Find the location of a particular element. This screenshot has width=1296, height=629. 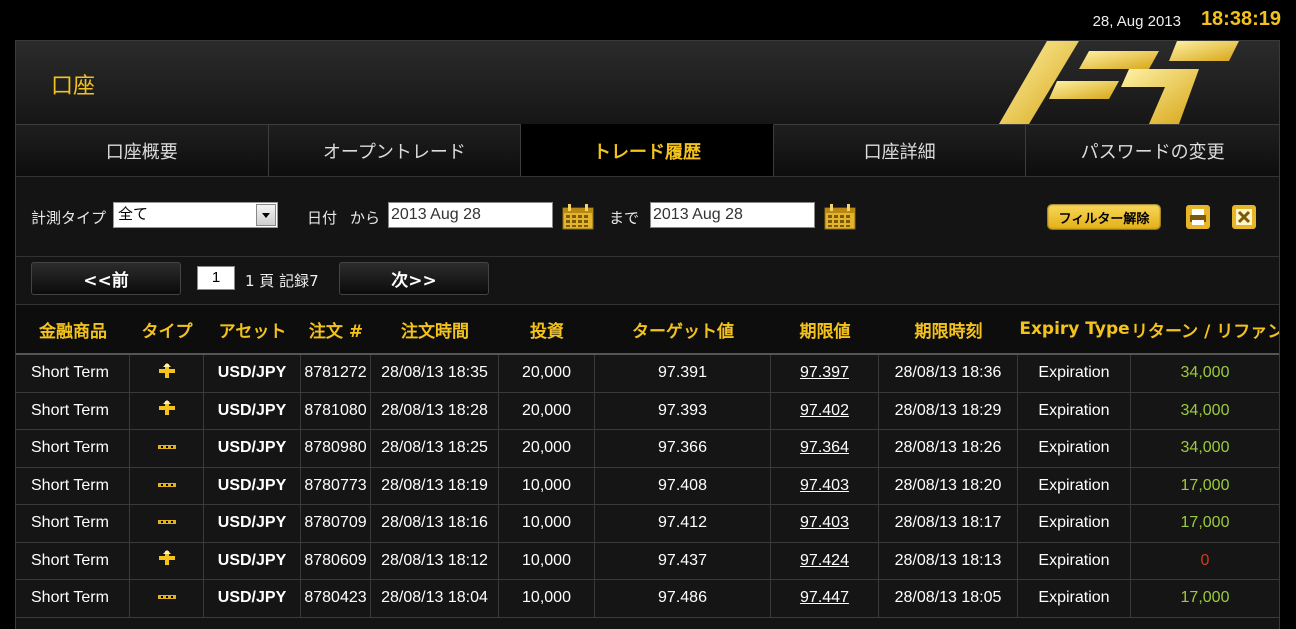

clear-filter-button: フィルター解除 is located at coordinates (1104, 217).